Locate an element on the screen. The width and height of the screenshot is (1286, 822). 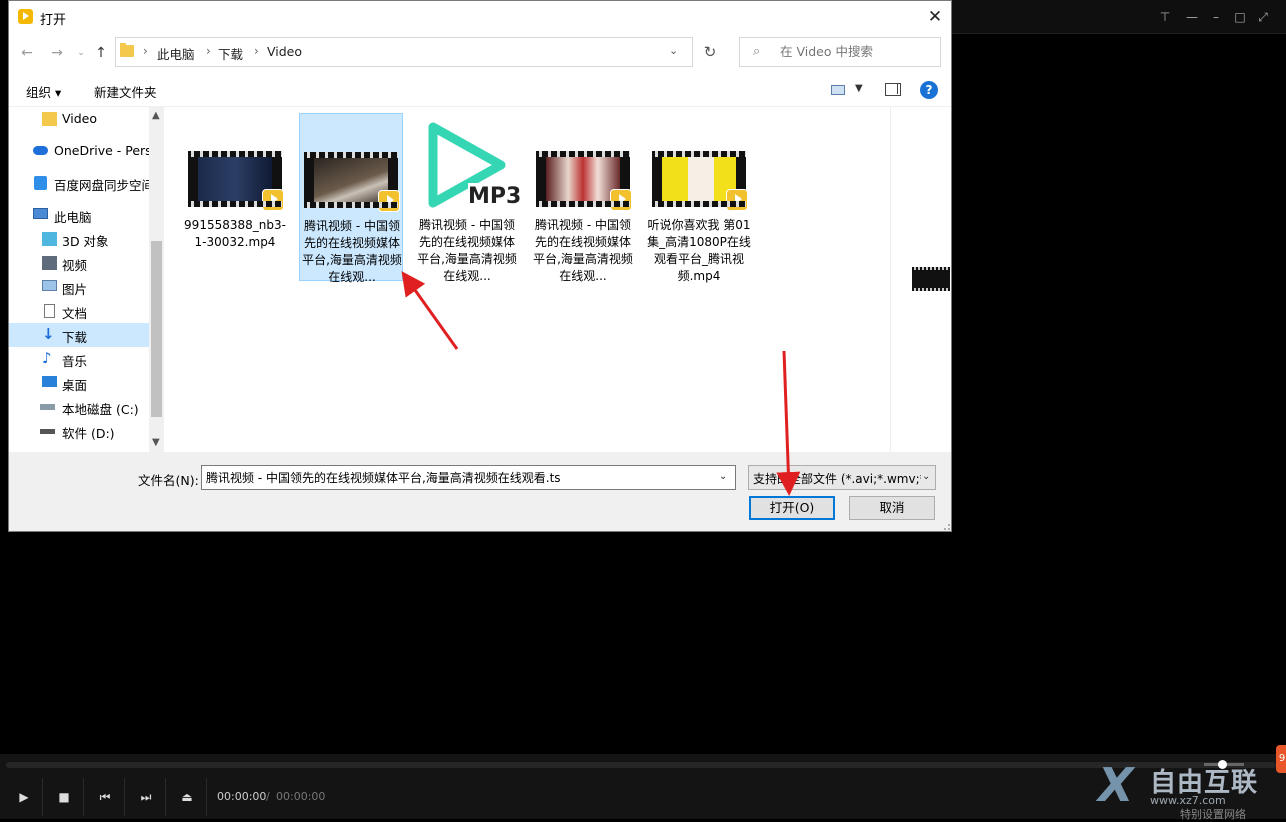
address-bar: › 此电脑 › 下载 › Video ⌄ is located at coordinates (404, 52).